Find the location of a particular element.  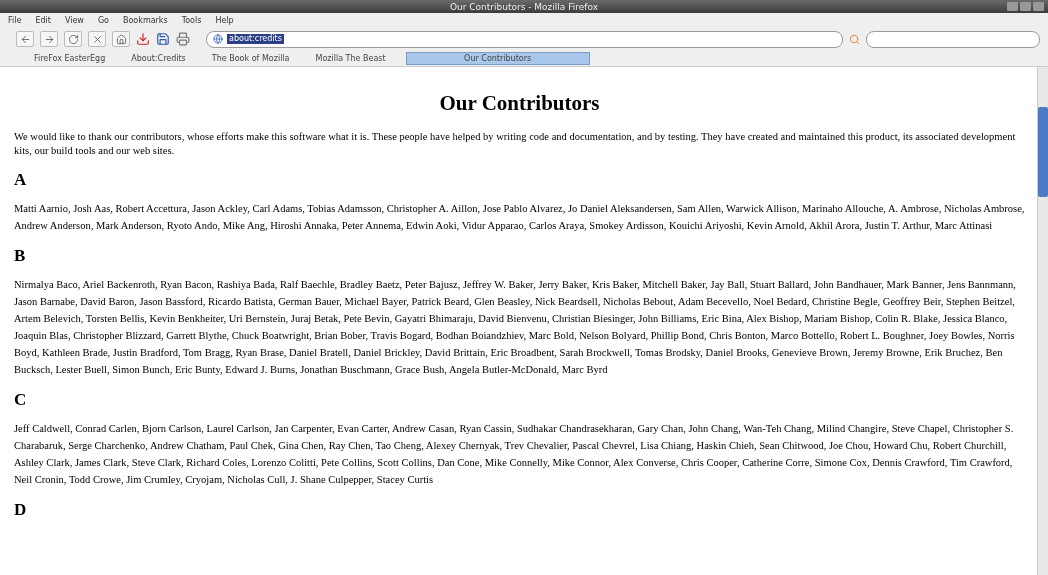

menu-item: Bookmarks is located at coordinates (145, 20).